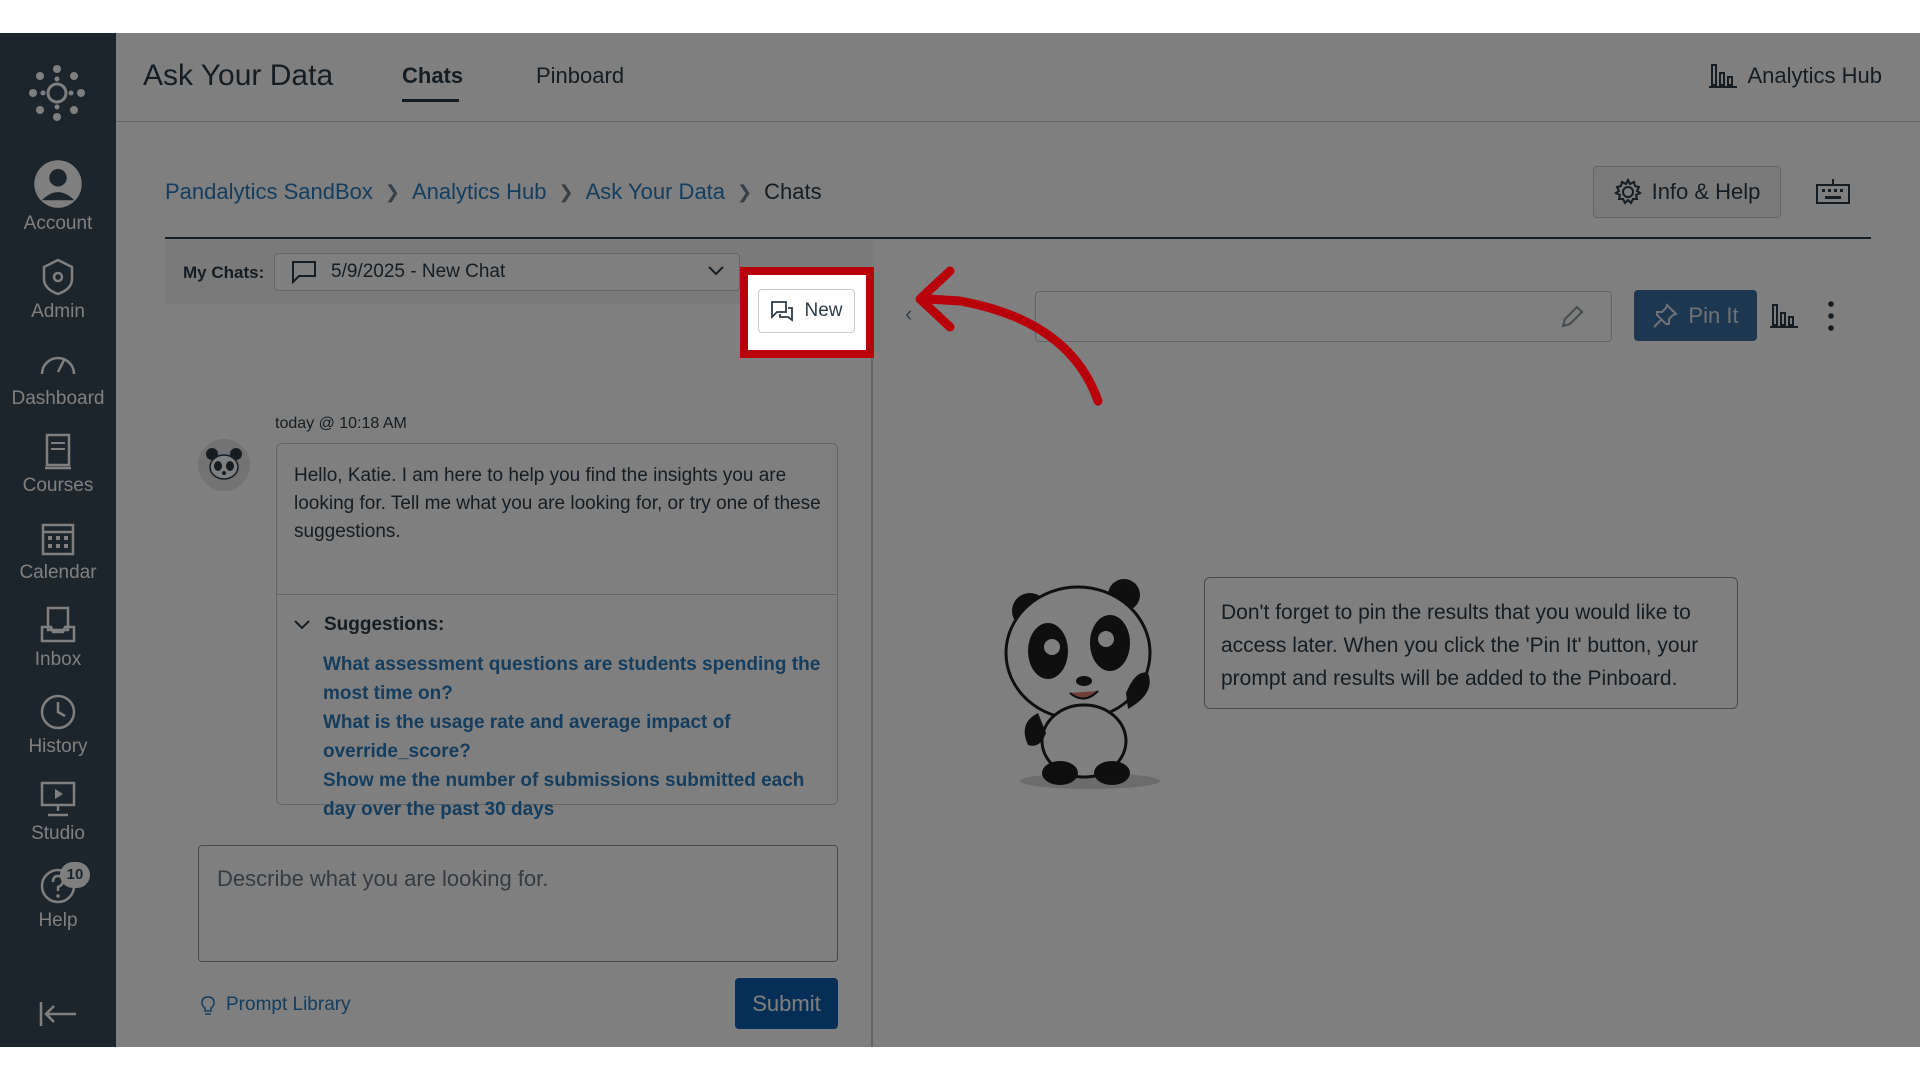  Describe the element at coordinates (58, 819) in the screenshot. I see `nav-studio: Studio` at that location.